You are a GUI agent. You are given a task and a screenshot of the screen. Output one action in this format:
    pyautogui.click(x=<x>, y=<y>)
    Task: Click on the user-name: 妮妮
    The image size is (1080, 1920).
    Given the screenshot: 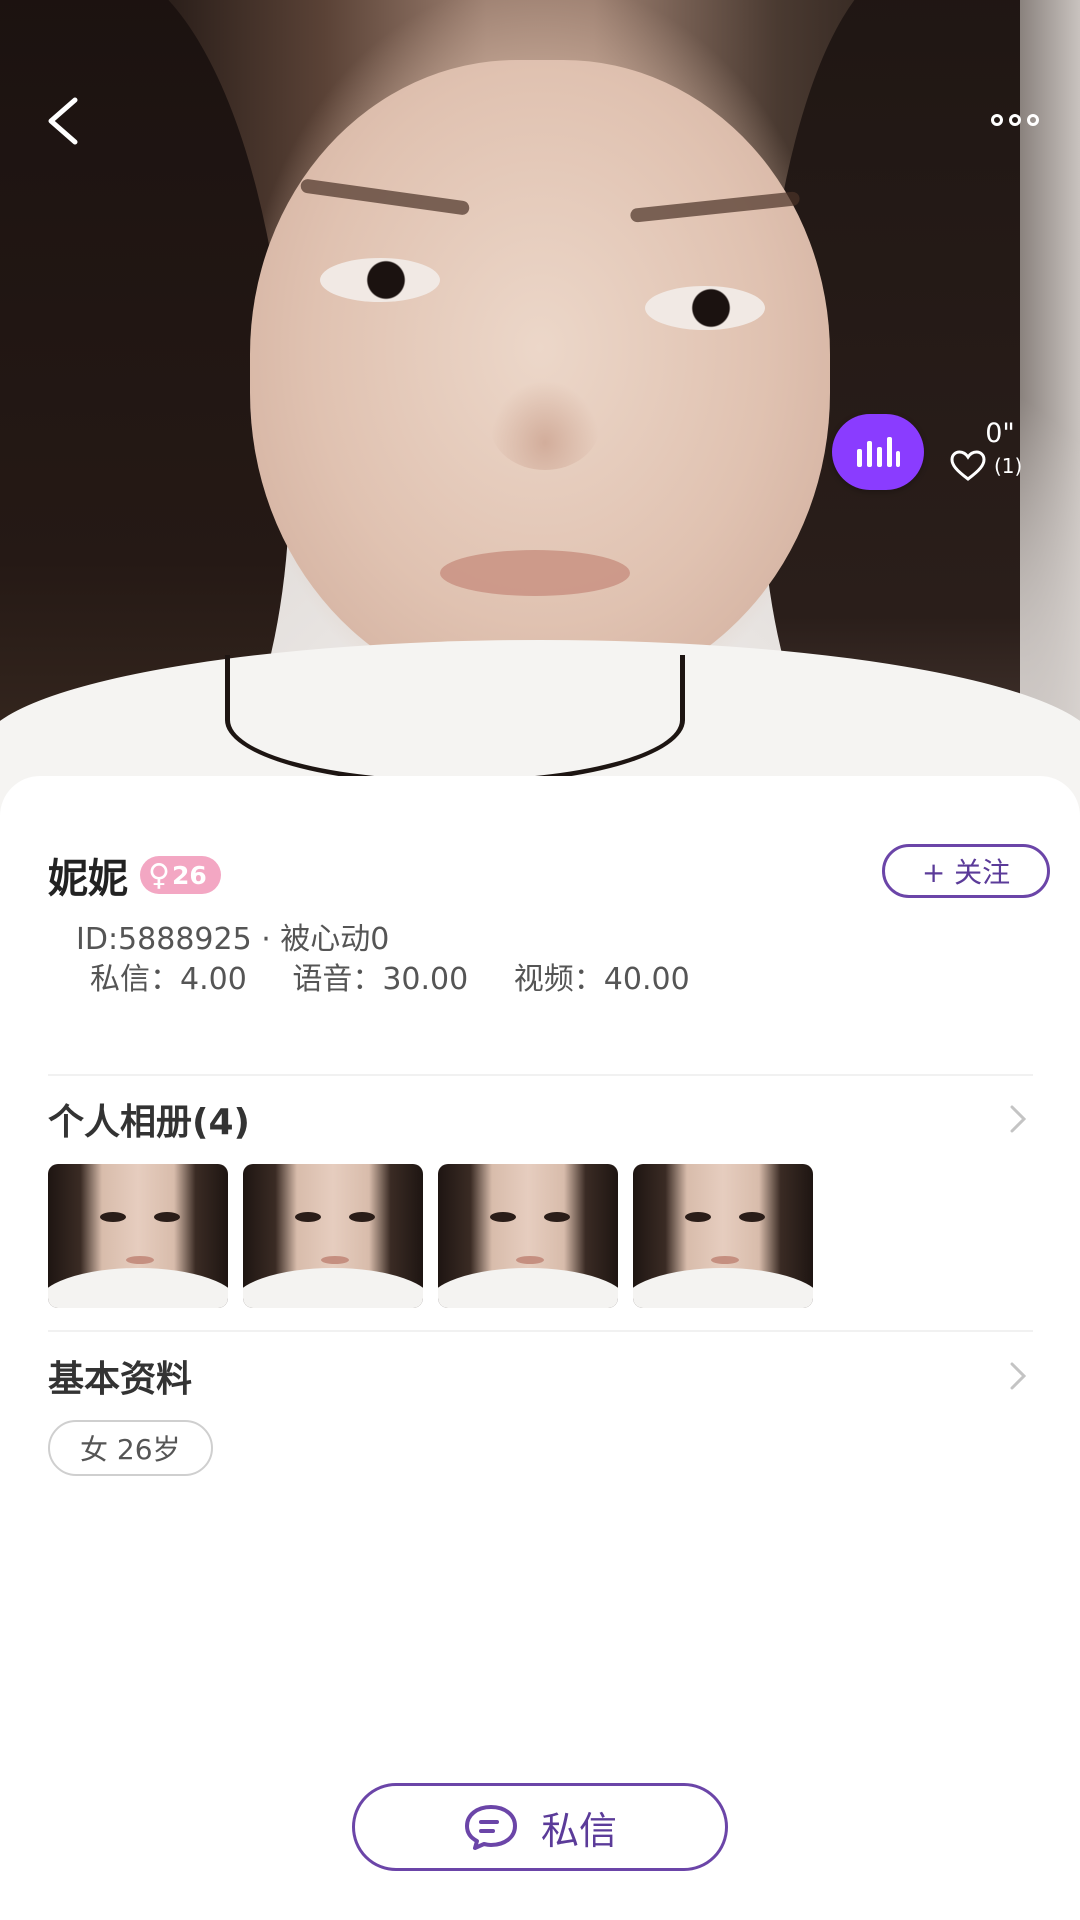 What is the action you would take?
    pyautogui.click(x=88, y=879)
    